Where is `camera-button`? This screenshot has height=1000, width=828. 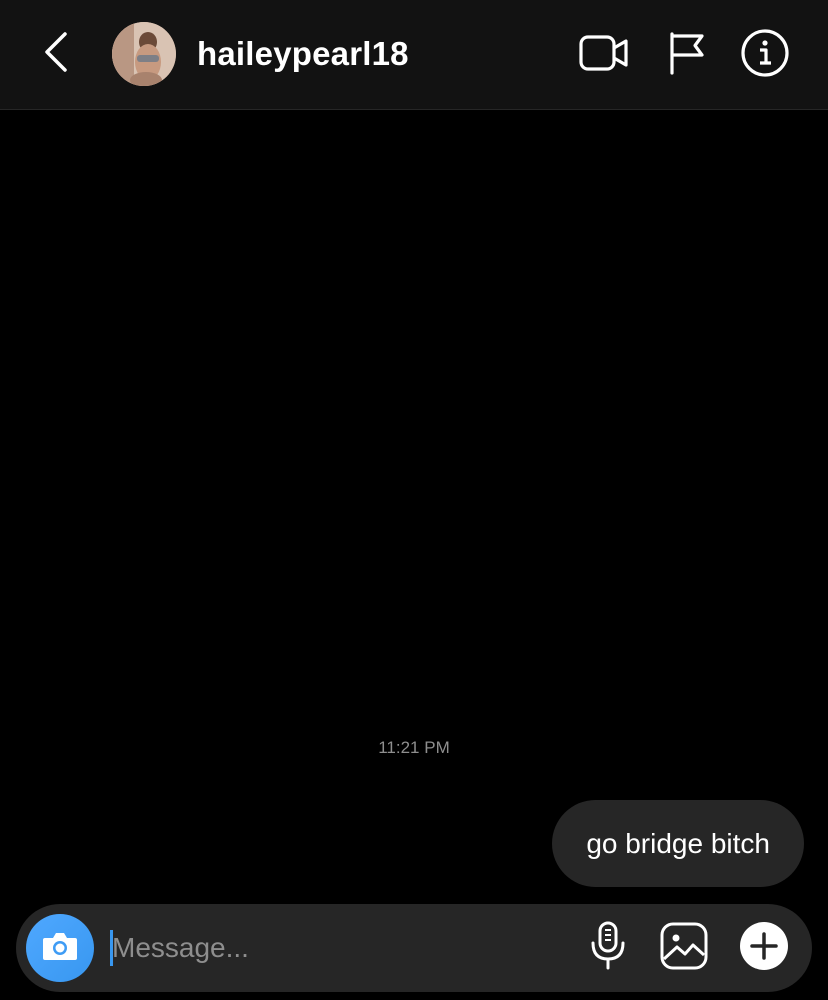 camera-button is located at coordinates (60, 948).